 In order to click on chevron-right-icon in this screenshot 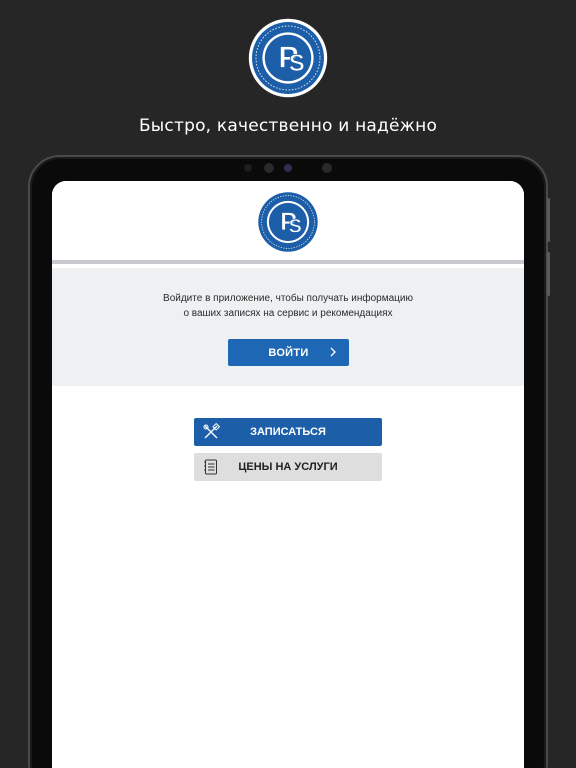, I will do `click(333, 352)`.